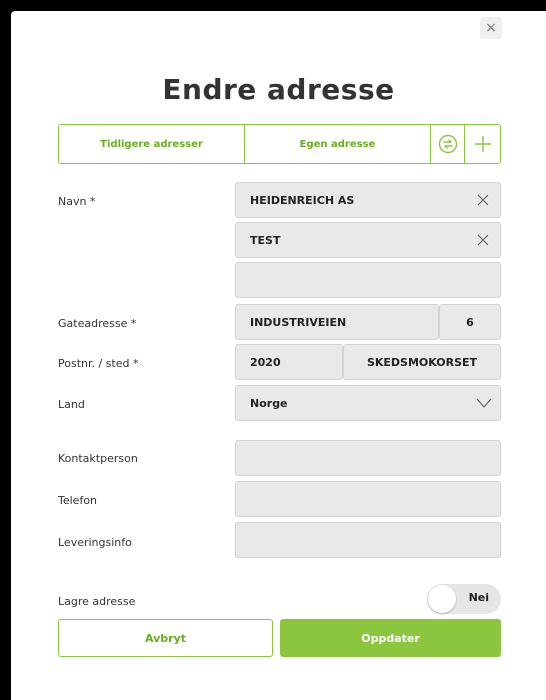 Image resolution: width=546 pixels, height=700 pixels. Describe the element at coordinates (278, 89) in the screenshot. I see `dialog-title: Endre adresse` at that location.